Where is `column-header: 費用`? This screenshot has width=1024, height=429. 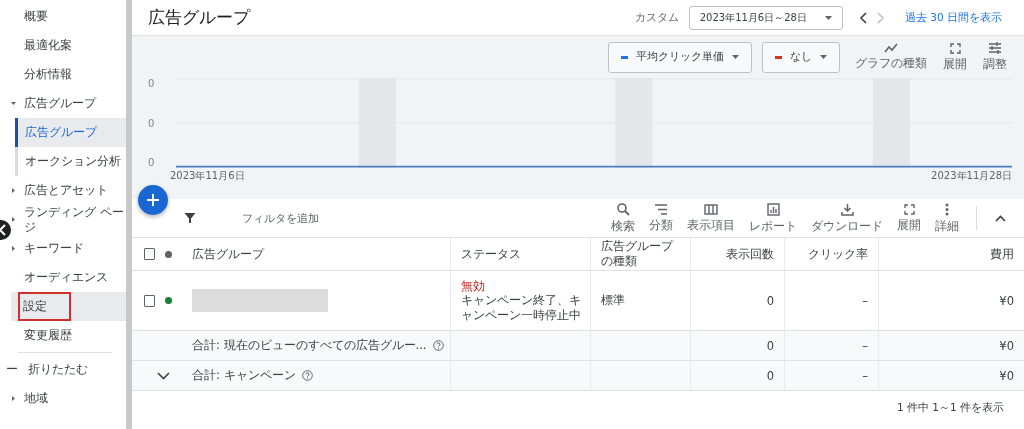 column-header: 費用 is located at coordinates (951, 254).